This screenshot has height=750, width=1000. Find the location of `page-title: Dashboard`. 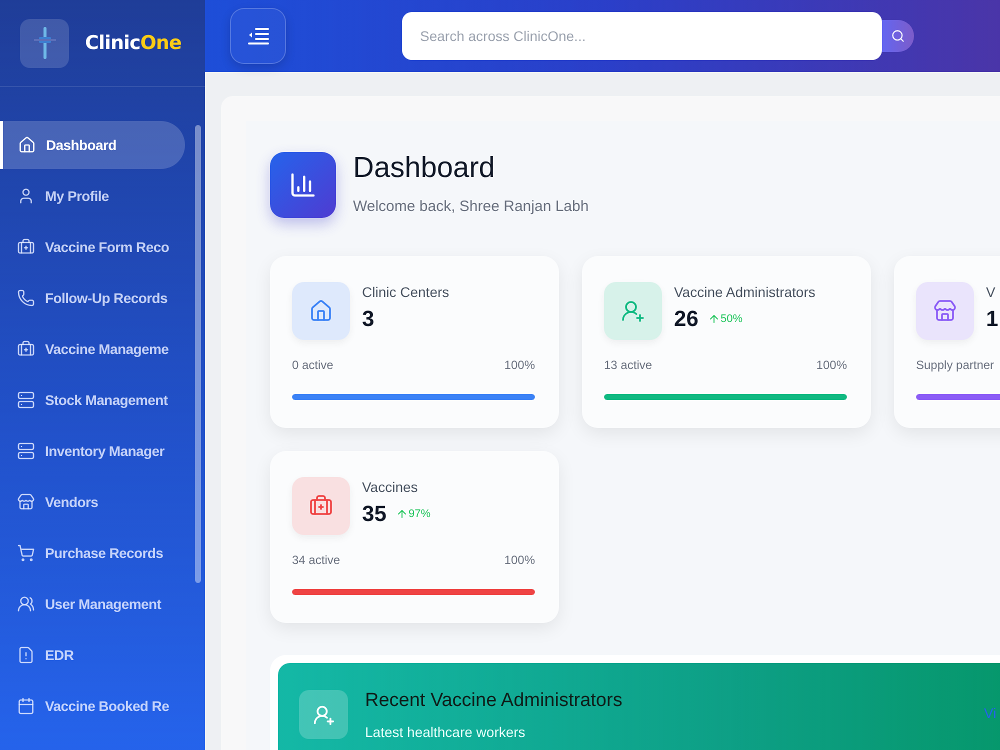

page-title: Dashboard is located at coordinates (424, 168).